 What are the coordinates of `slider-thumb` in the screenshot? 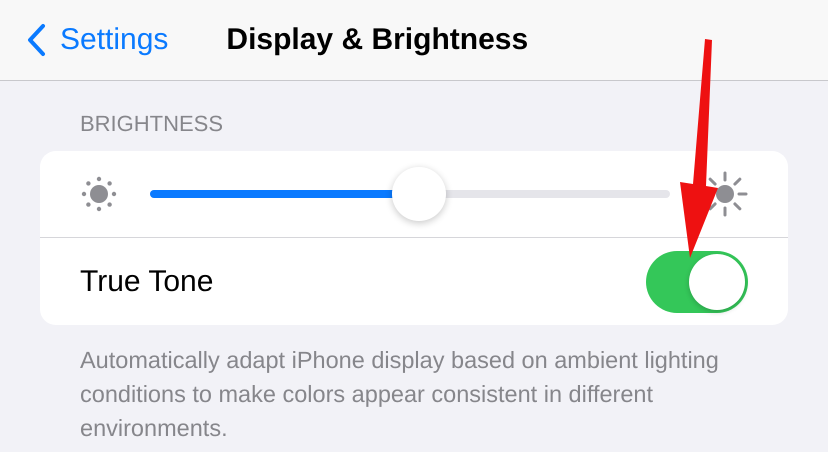 It's located at (419, 194).